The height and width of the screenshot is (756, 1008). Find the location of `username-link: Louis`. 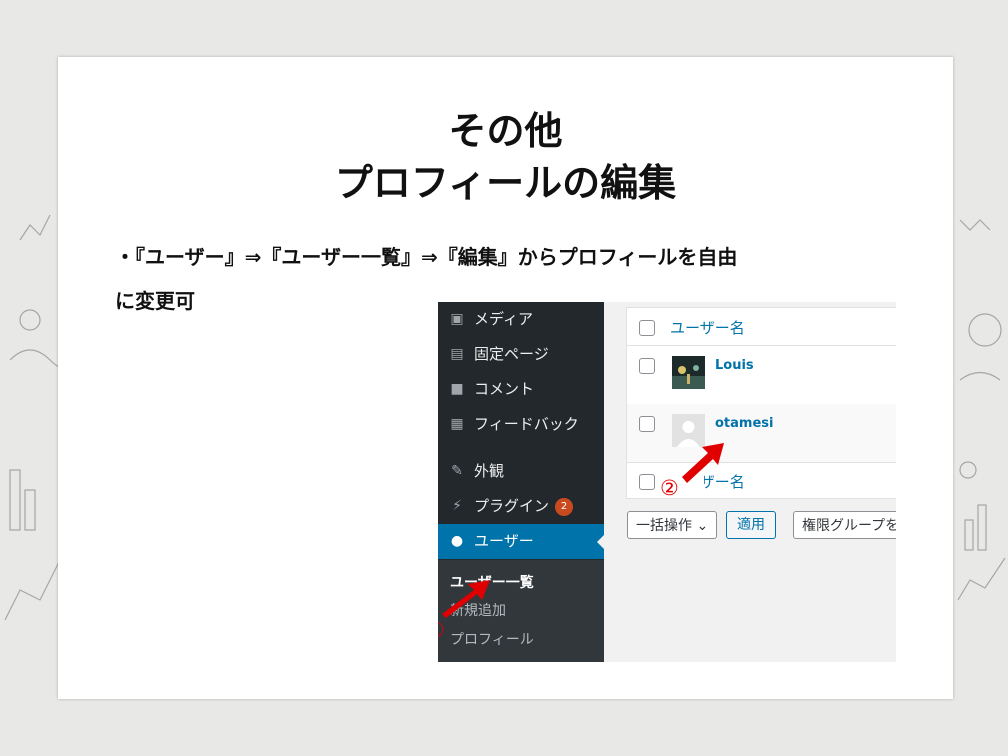

username-link: Louis is located at coordinates (734, 365).